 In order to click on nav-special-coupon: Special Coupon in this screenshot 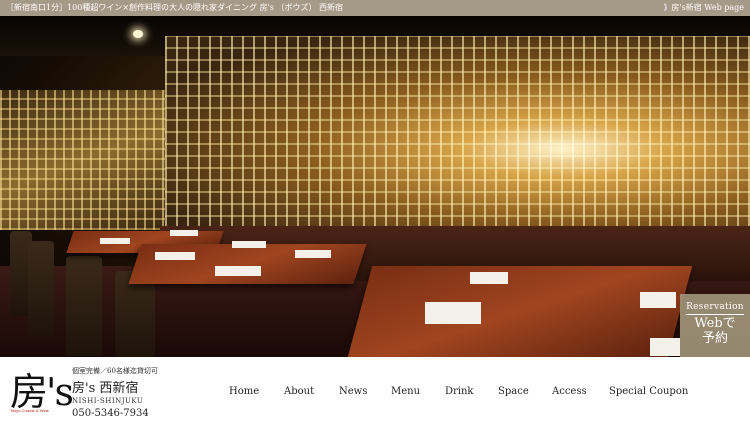, I will do `click(648, 391)`.